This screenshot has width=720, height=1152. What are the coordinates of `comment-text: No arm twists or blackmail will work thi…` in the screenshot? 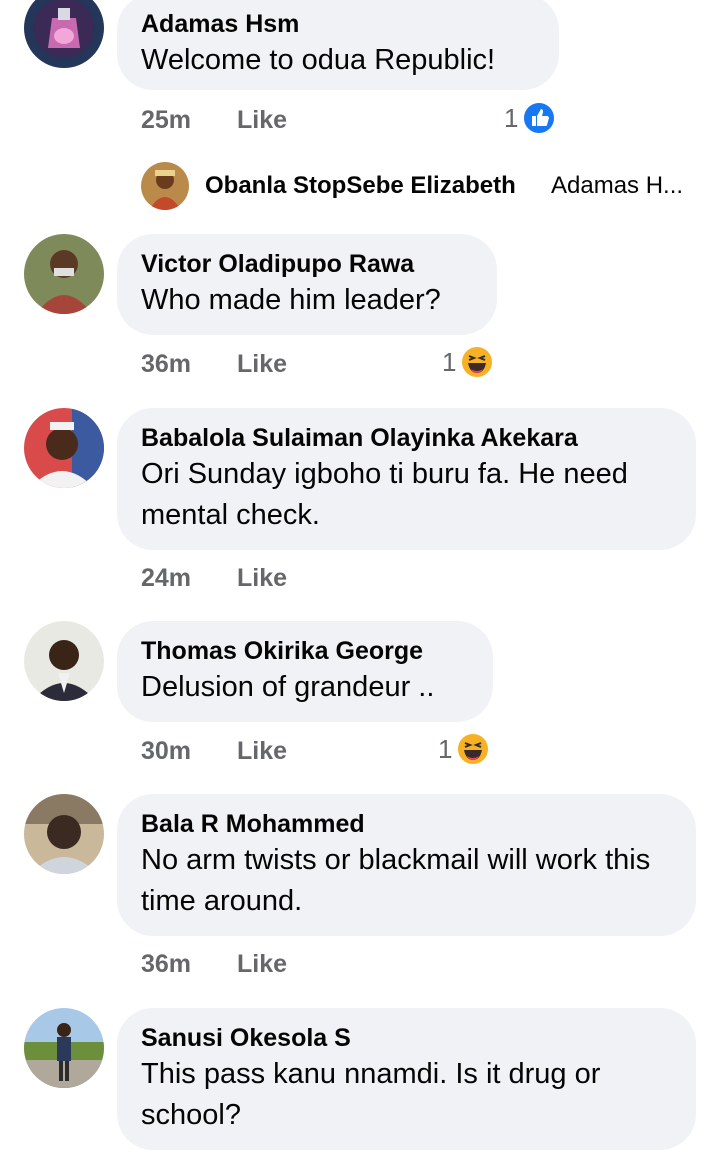 It's located at (396, 880).